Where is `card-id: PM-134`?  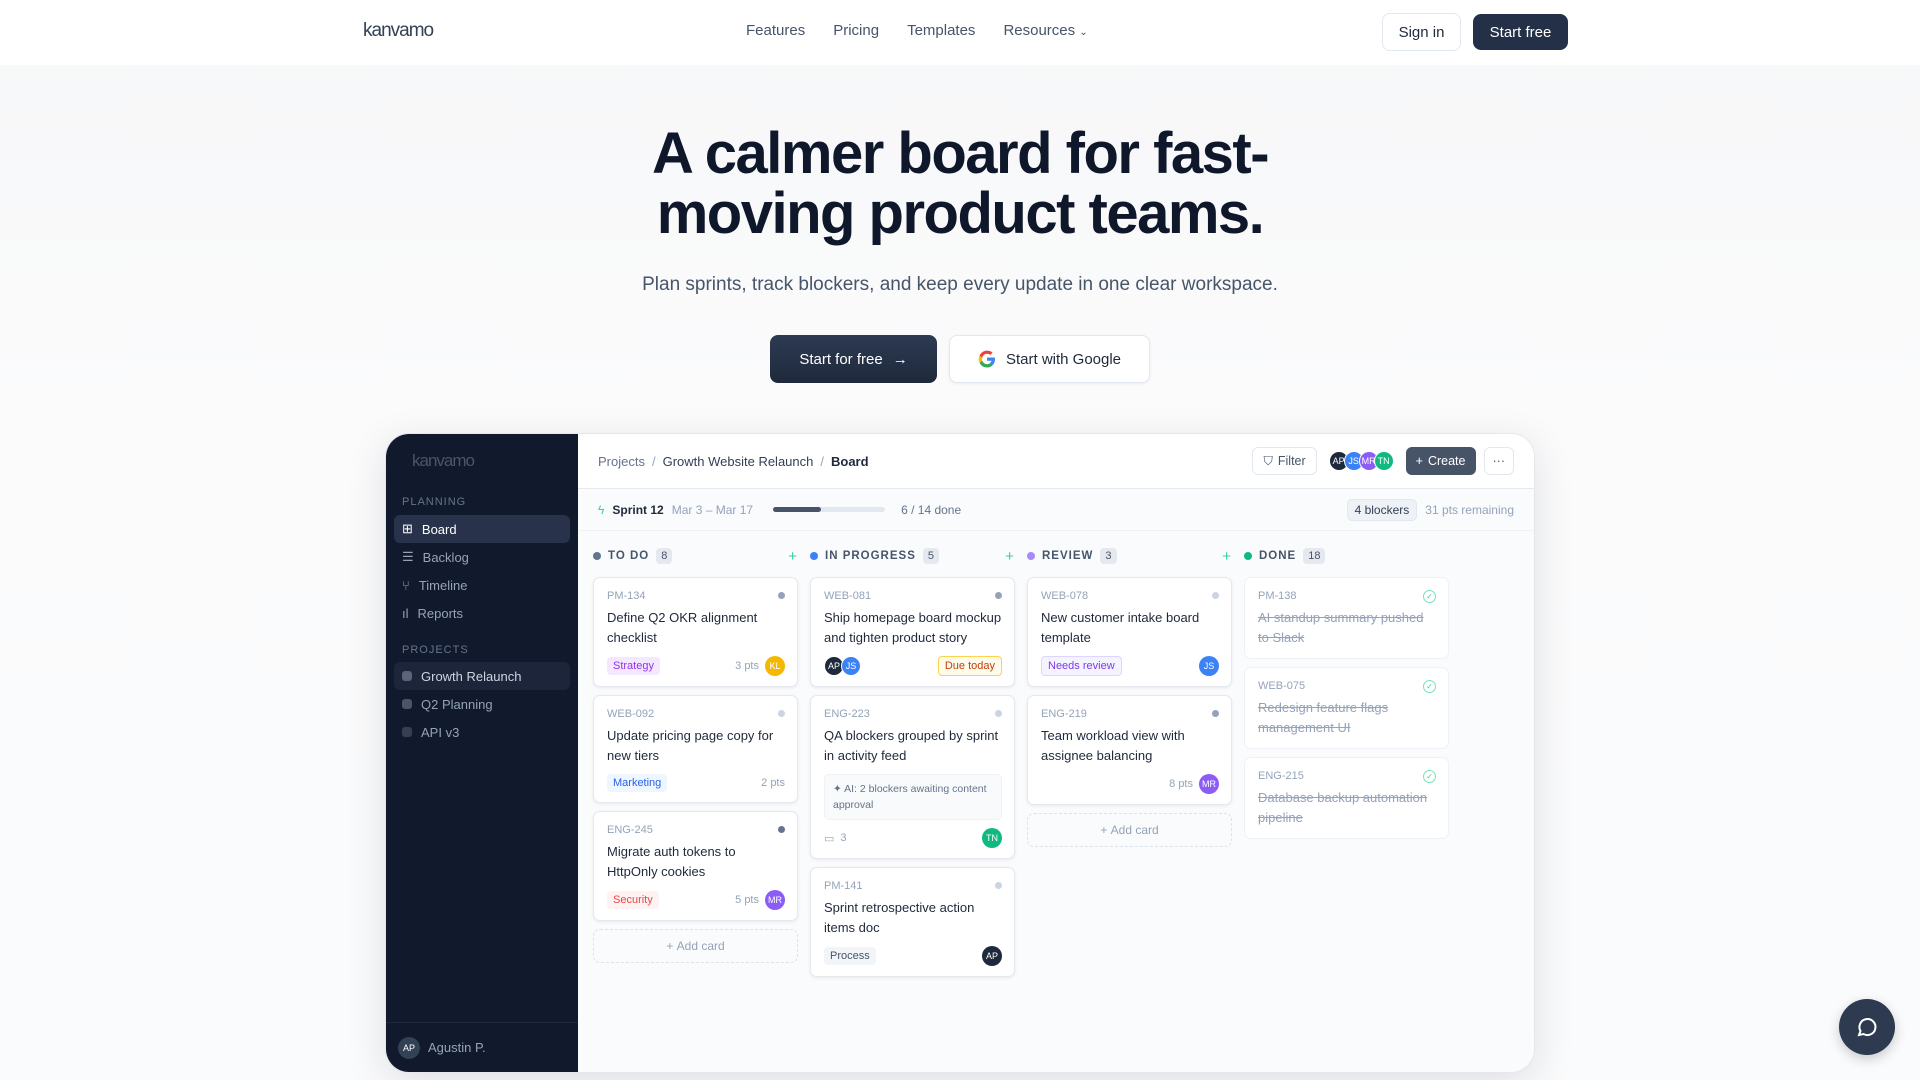
card-id: PM-134 is located at coordinates (626, 596).